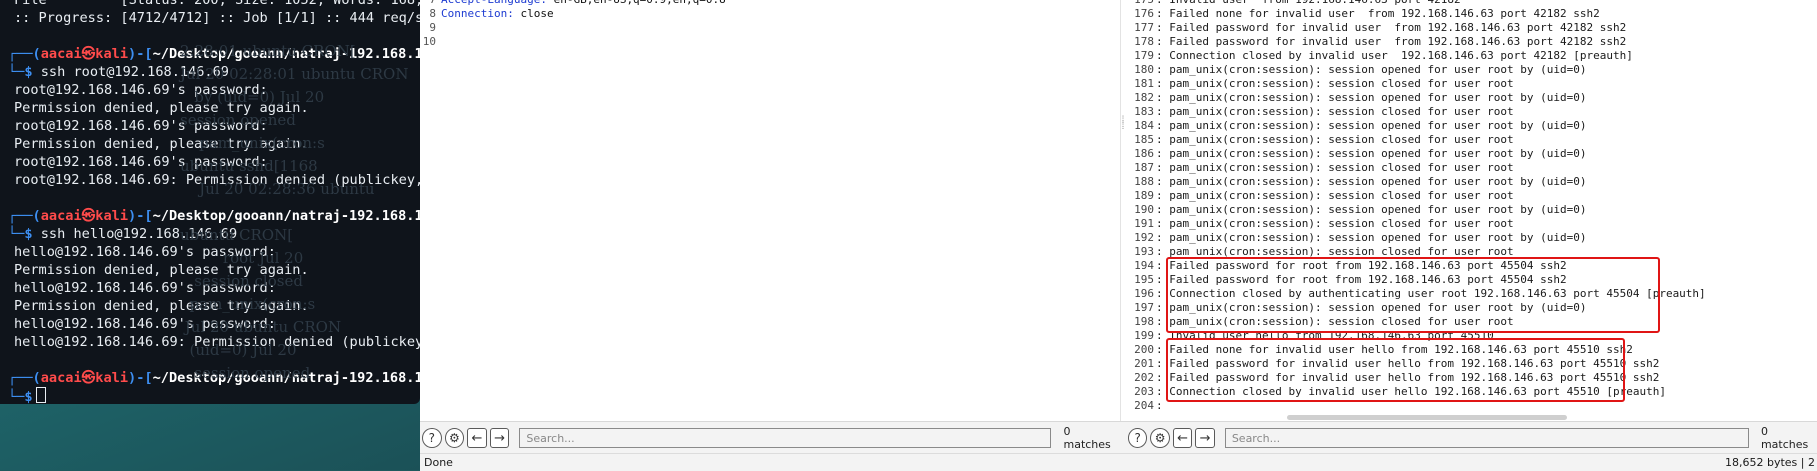 The width and height of the screenshot is (1817, 471). I want to click on line-number: 193, so click(1144, 251).